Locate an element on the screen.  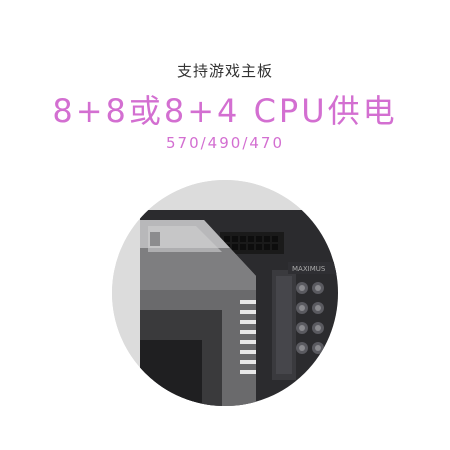
subtitle: 支持游戏主板 is located at coordinates (224, 71).